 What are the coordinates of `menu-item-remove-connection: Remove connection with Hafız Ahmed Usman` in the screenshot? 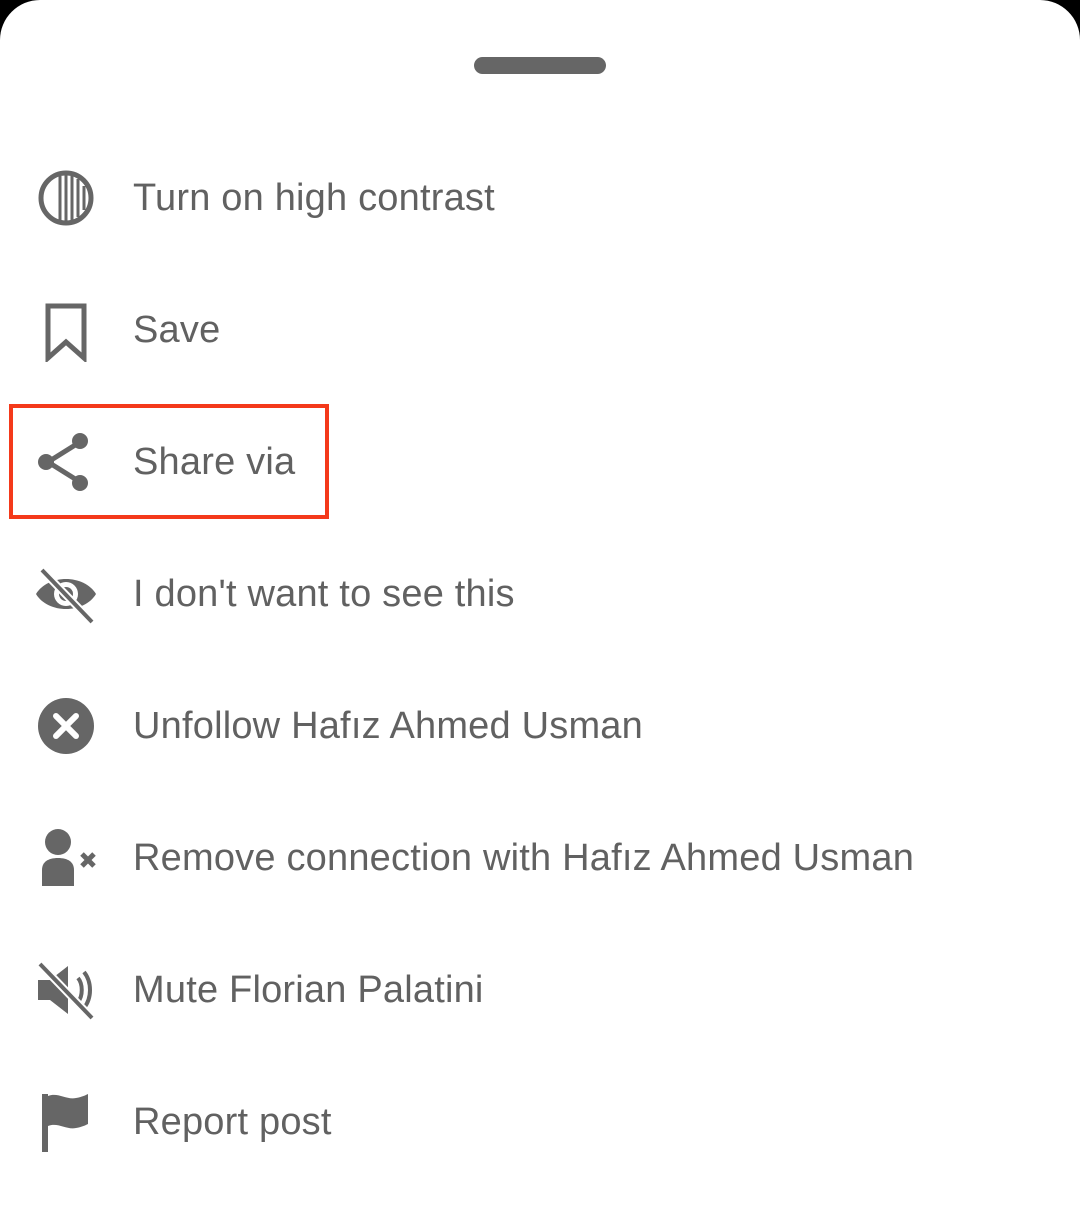 It's located at (540, 858).